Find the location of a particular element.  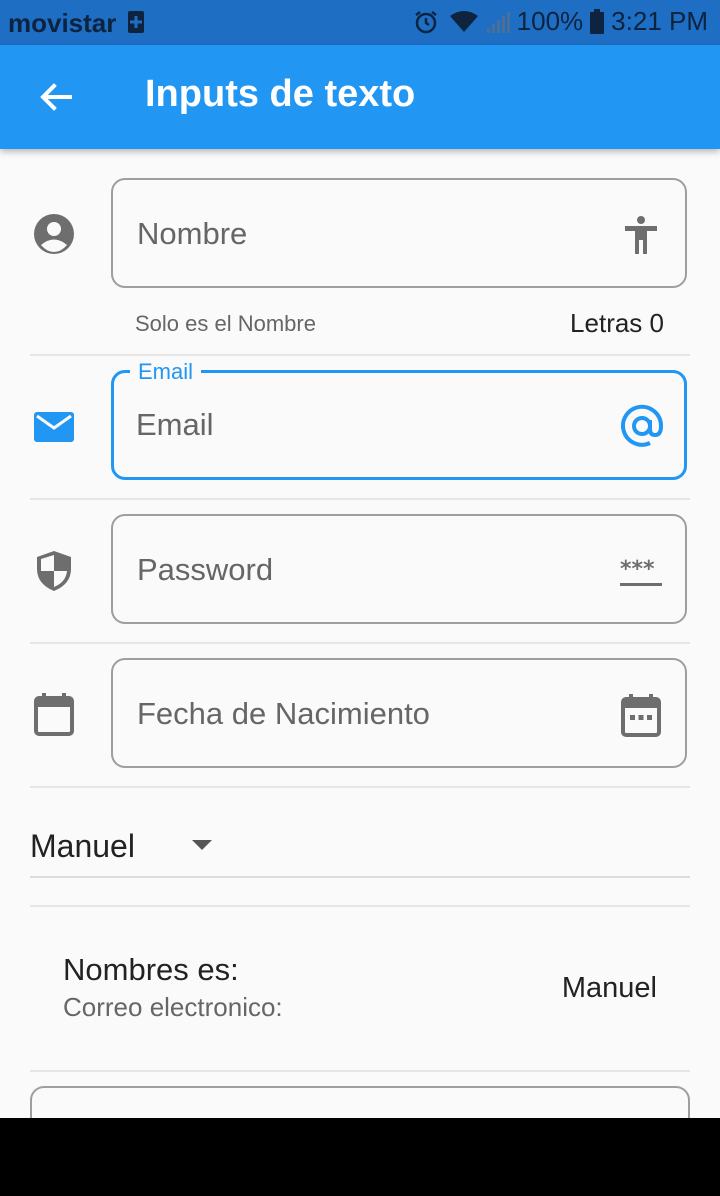

calendar-icon is located at coordinates (54, 714).